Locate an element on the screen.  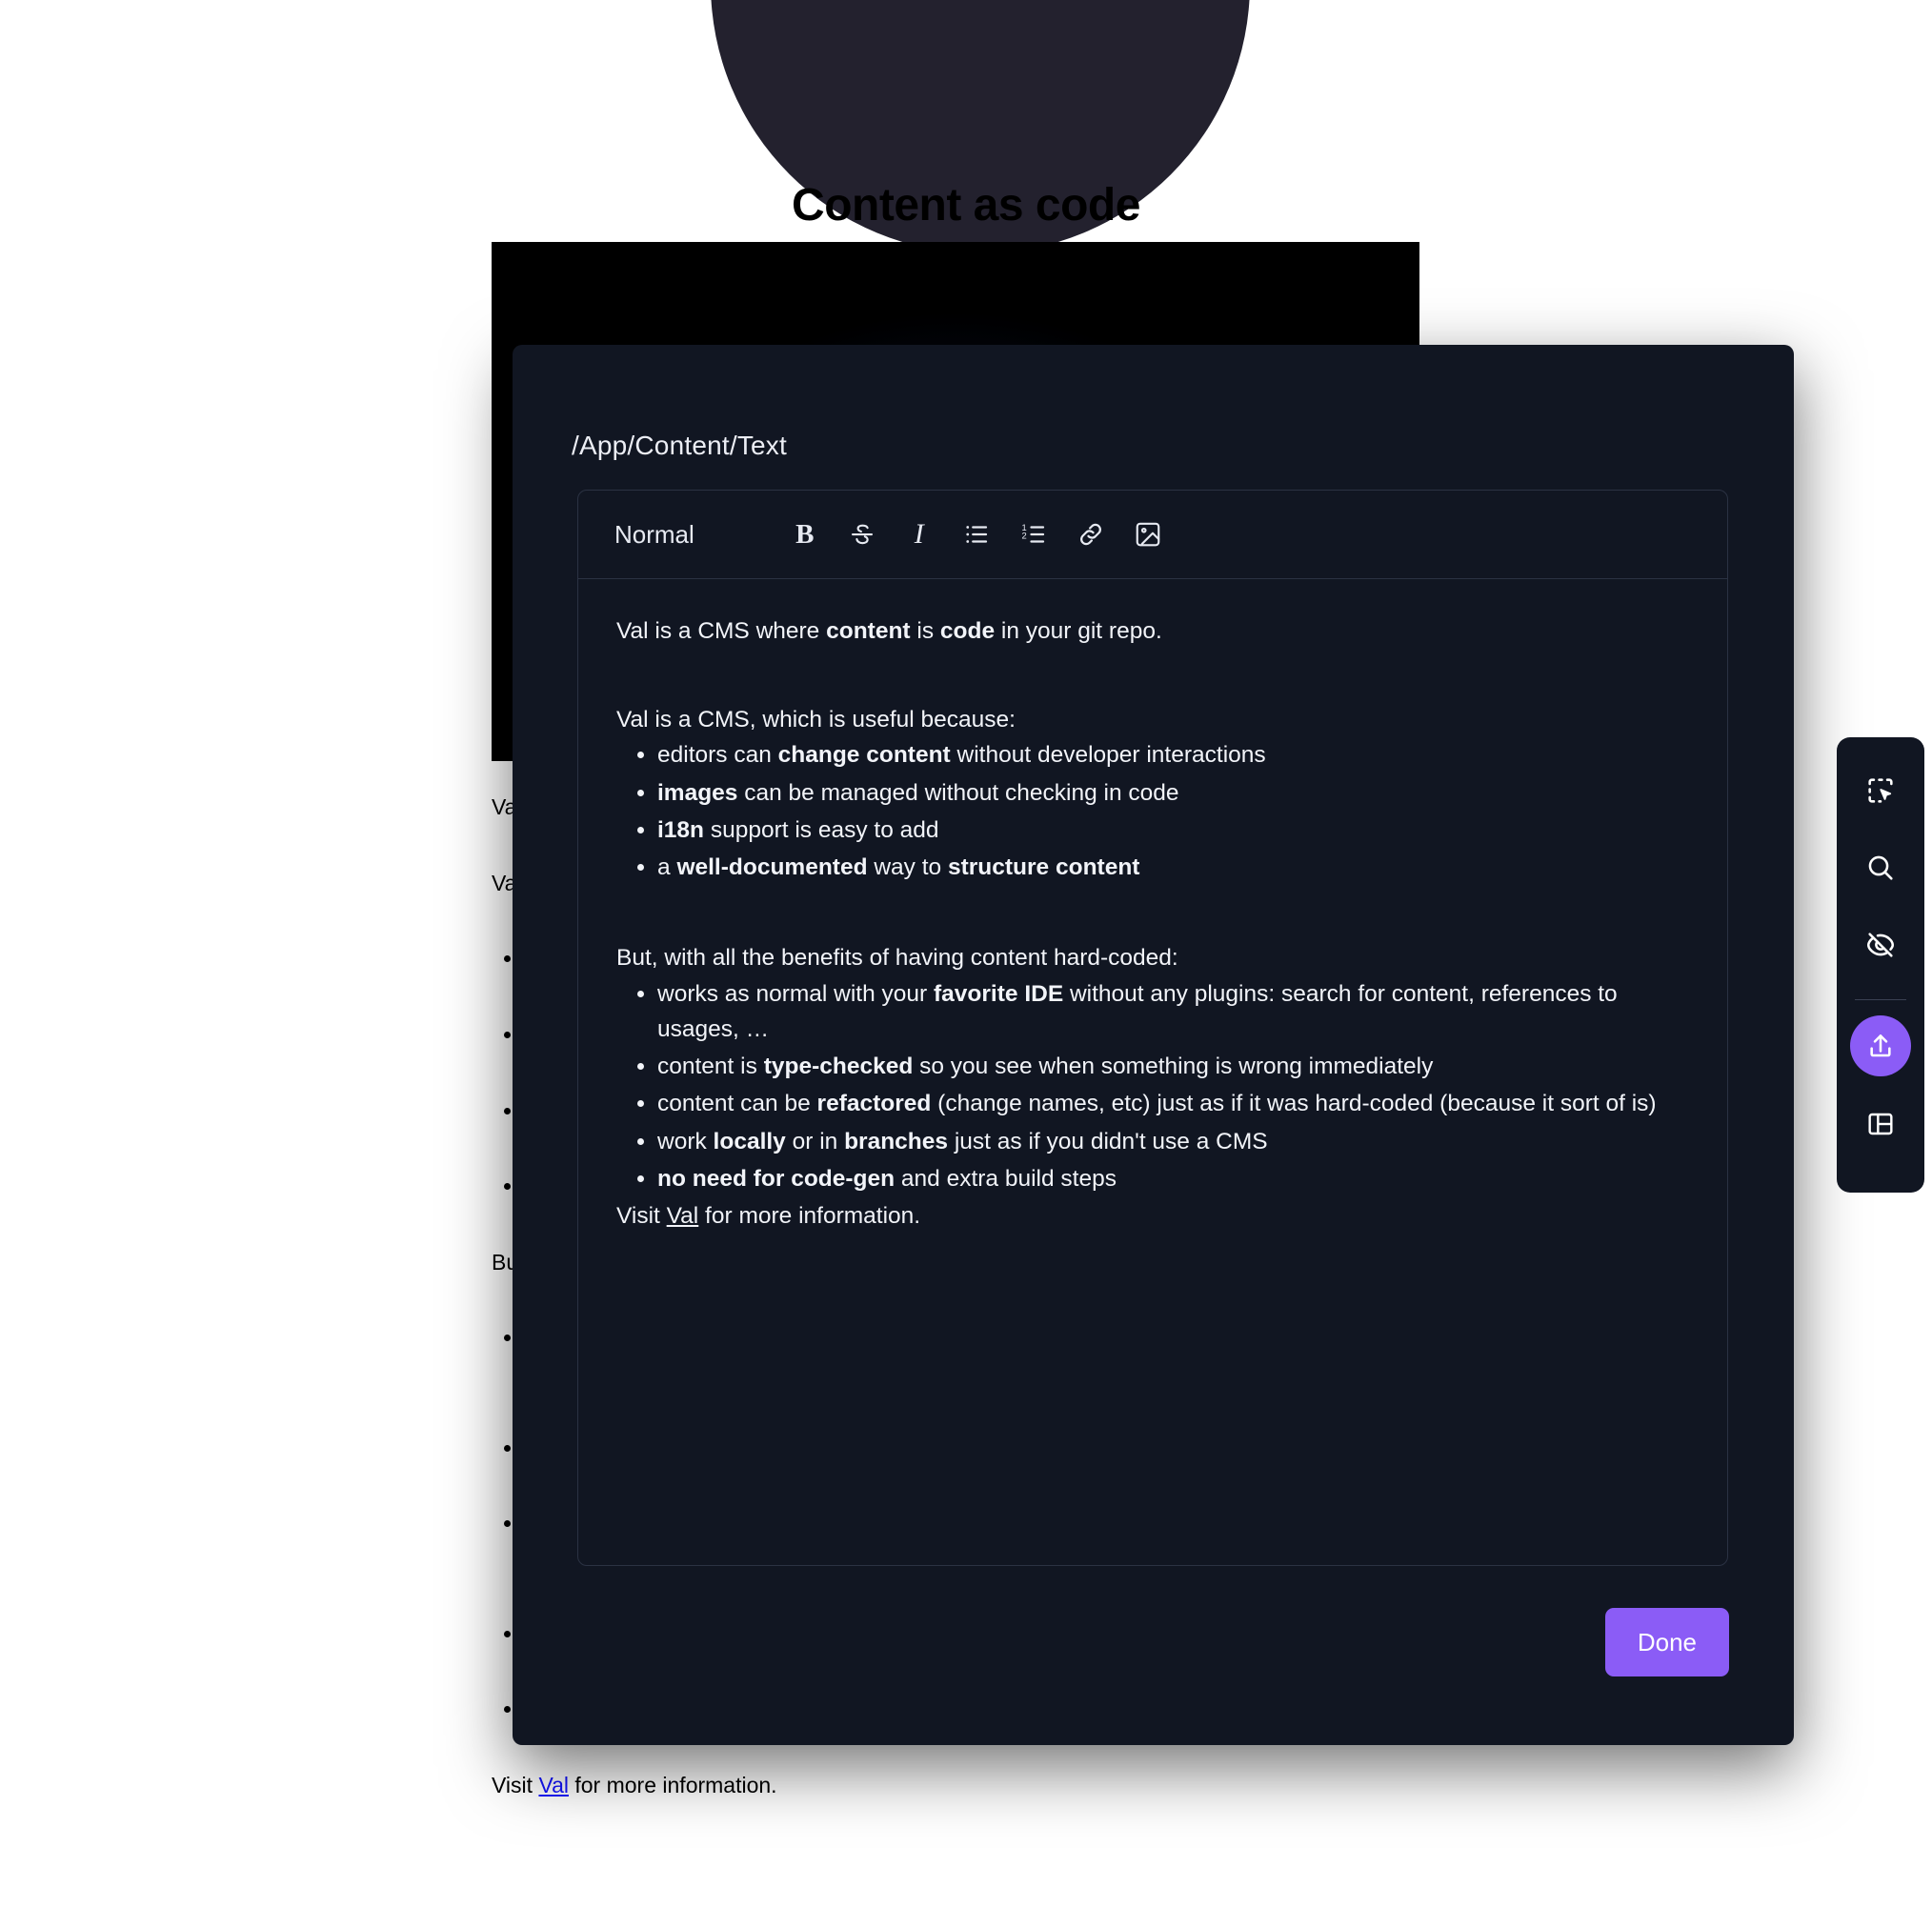
editor-toolbar: Normal B I 1 2 is located at coordinates (1152, 535).